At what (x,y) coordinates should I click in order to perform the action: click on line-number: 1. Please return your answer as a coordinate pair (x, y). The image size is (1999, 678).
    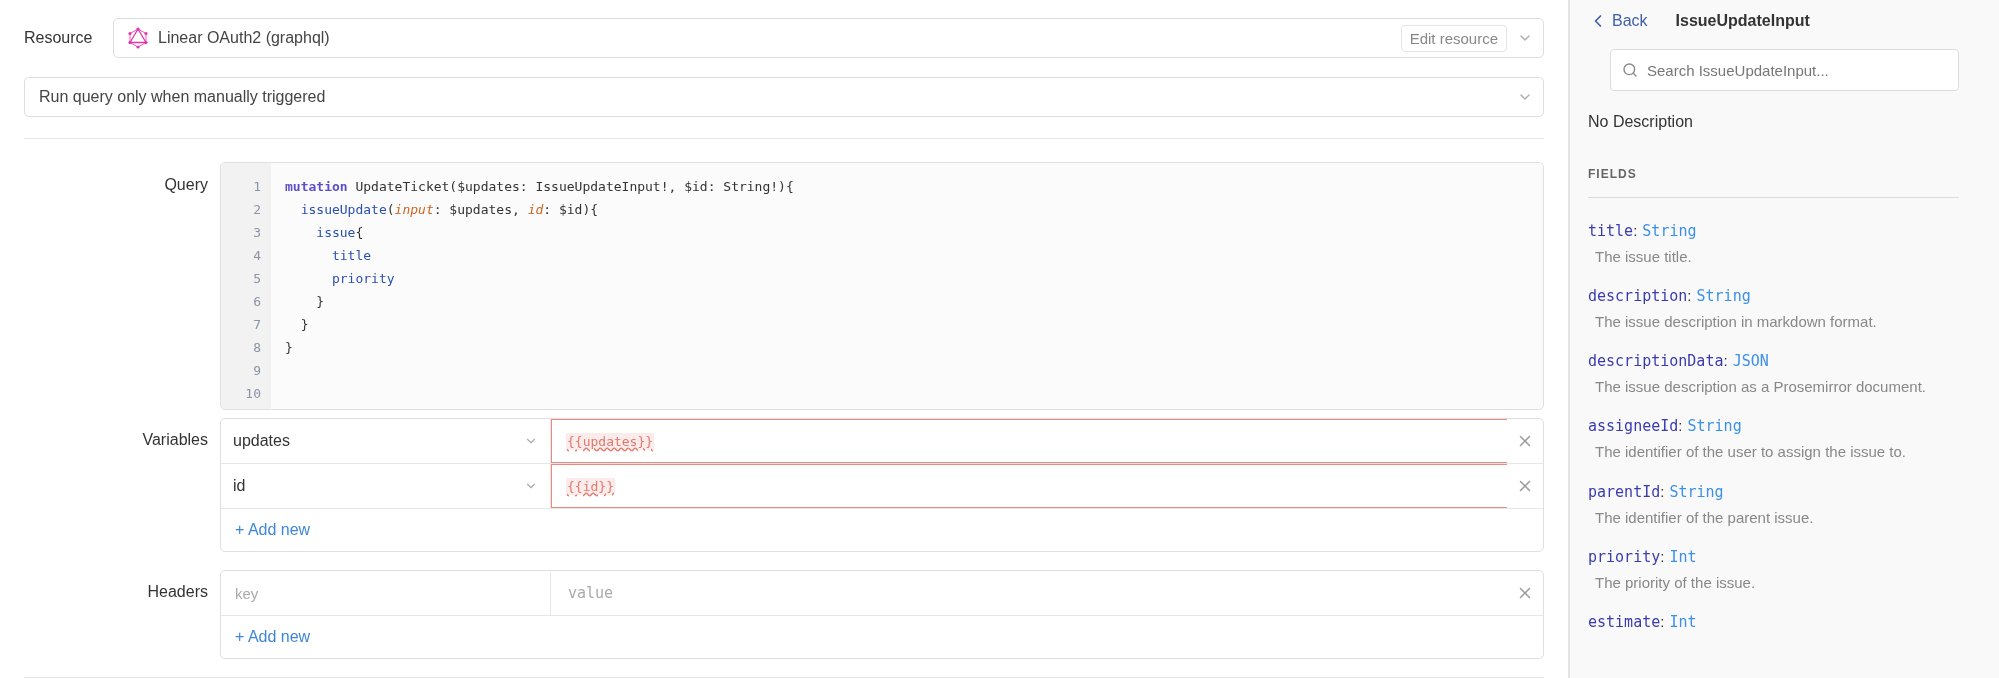
    Looking at the image, I should click on (257, 187).